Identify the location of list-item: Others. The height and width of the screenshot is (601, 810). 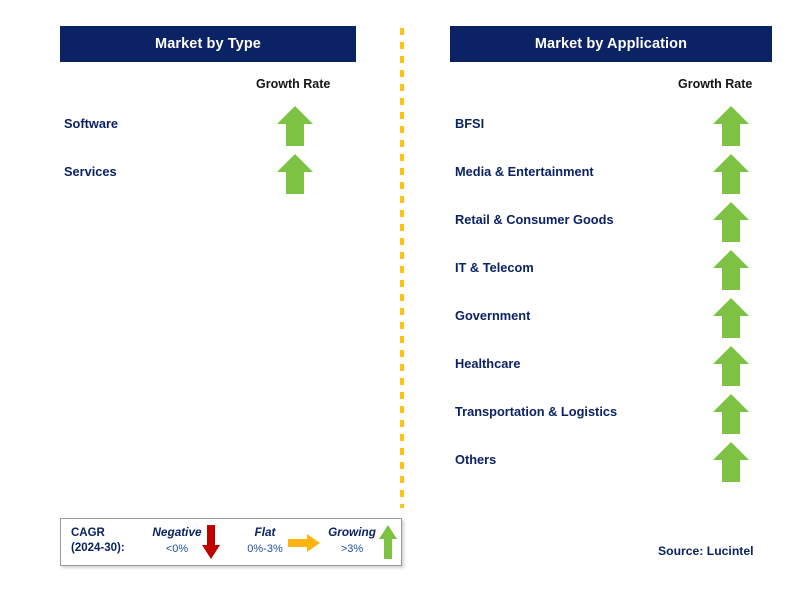
(405, 463).